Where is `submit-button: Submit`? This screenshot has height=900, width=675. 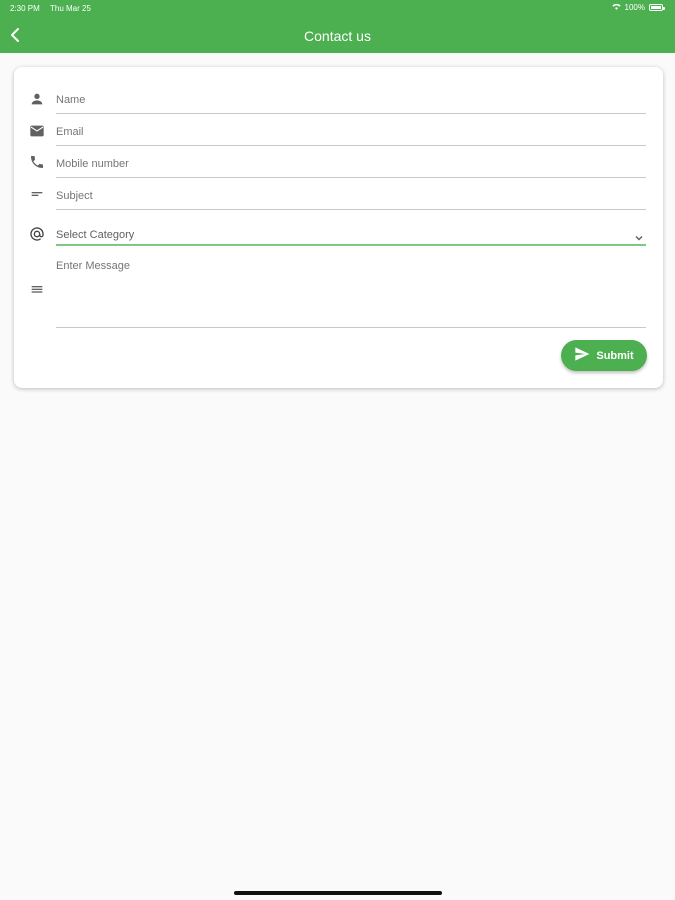 submit-button: Submit is located at coordinates (604, 355).